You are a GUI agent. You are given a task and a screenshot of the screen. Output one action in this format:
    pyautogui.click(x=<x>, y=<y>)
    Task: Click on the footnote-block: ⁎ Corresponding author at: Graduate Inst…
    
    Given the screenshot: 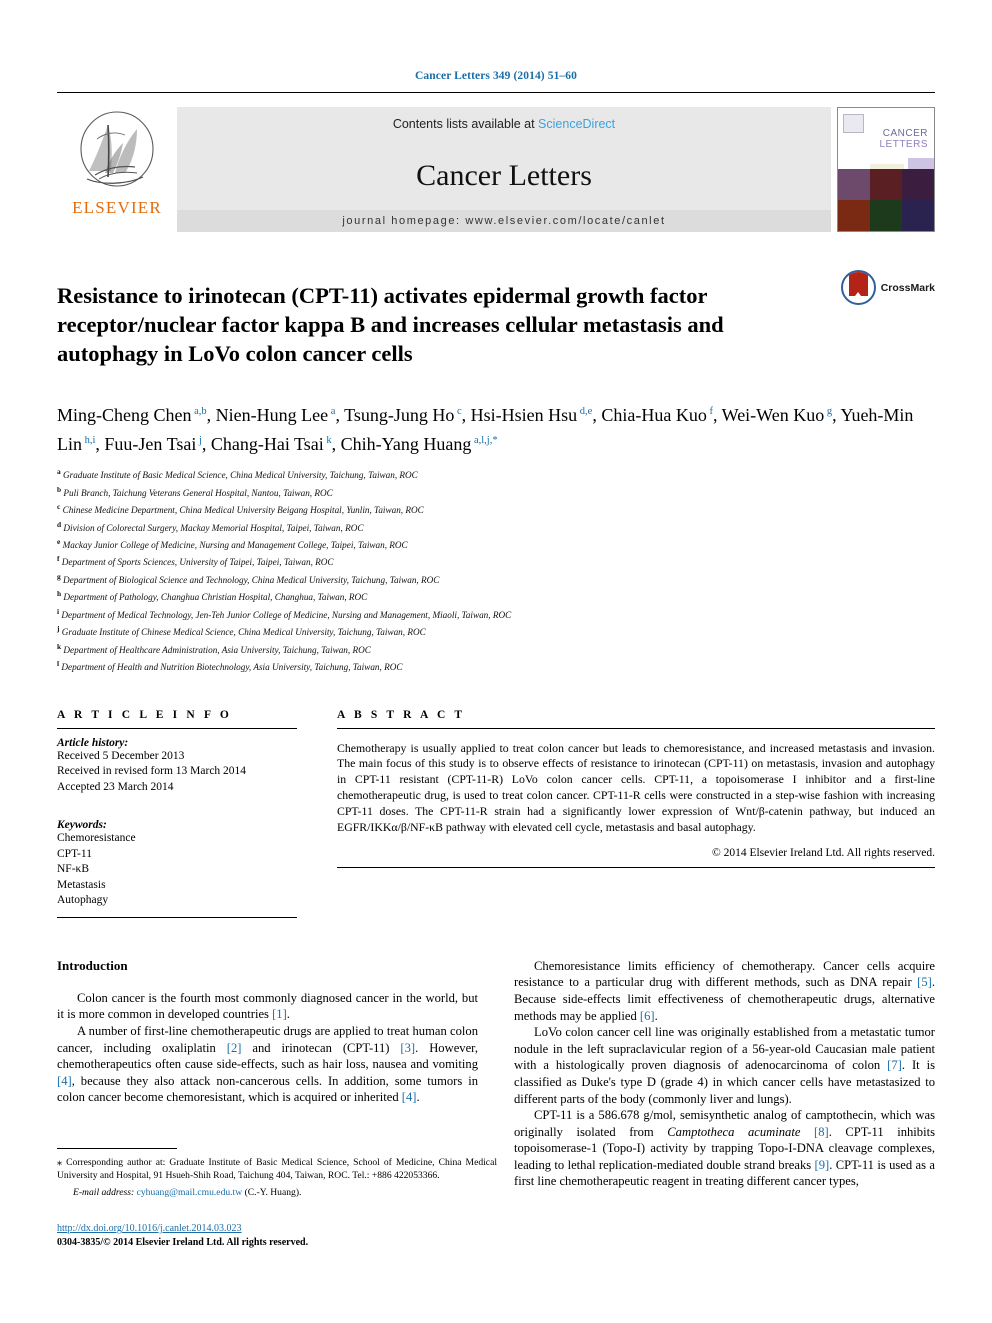 What is the action you would take?
    pyautogui.click(x=277, y=1173)
    